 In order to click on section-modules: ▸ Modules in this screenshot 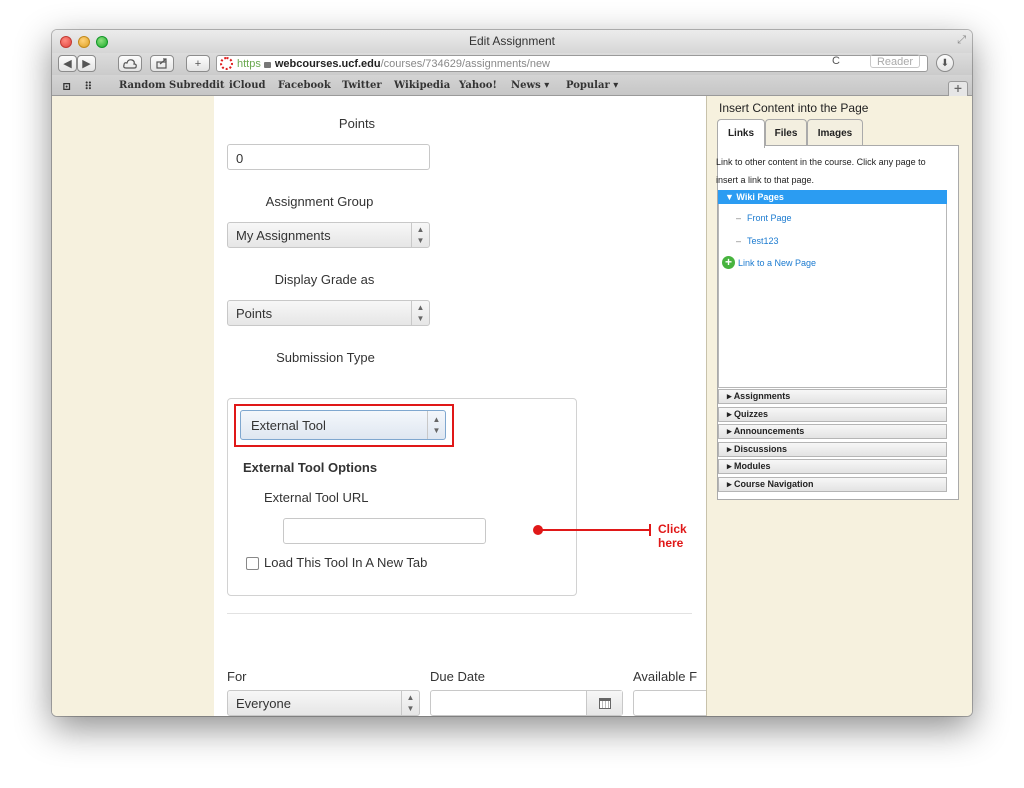, I will do `click(832, 466)`.